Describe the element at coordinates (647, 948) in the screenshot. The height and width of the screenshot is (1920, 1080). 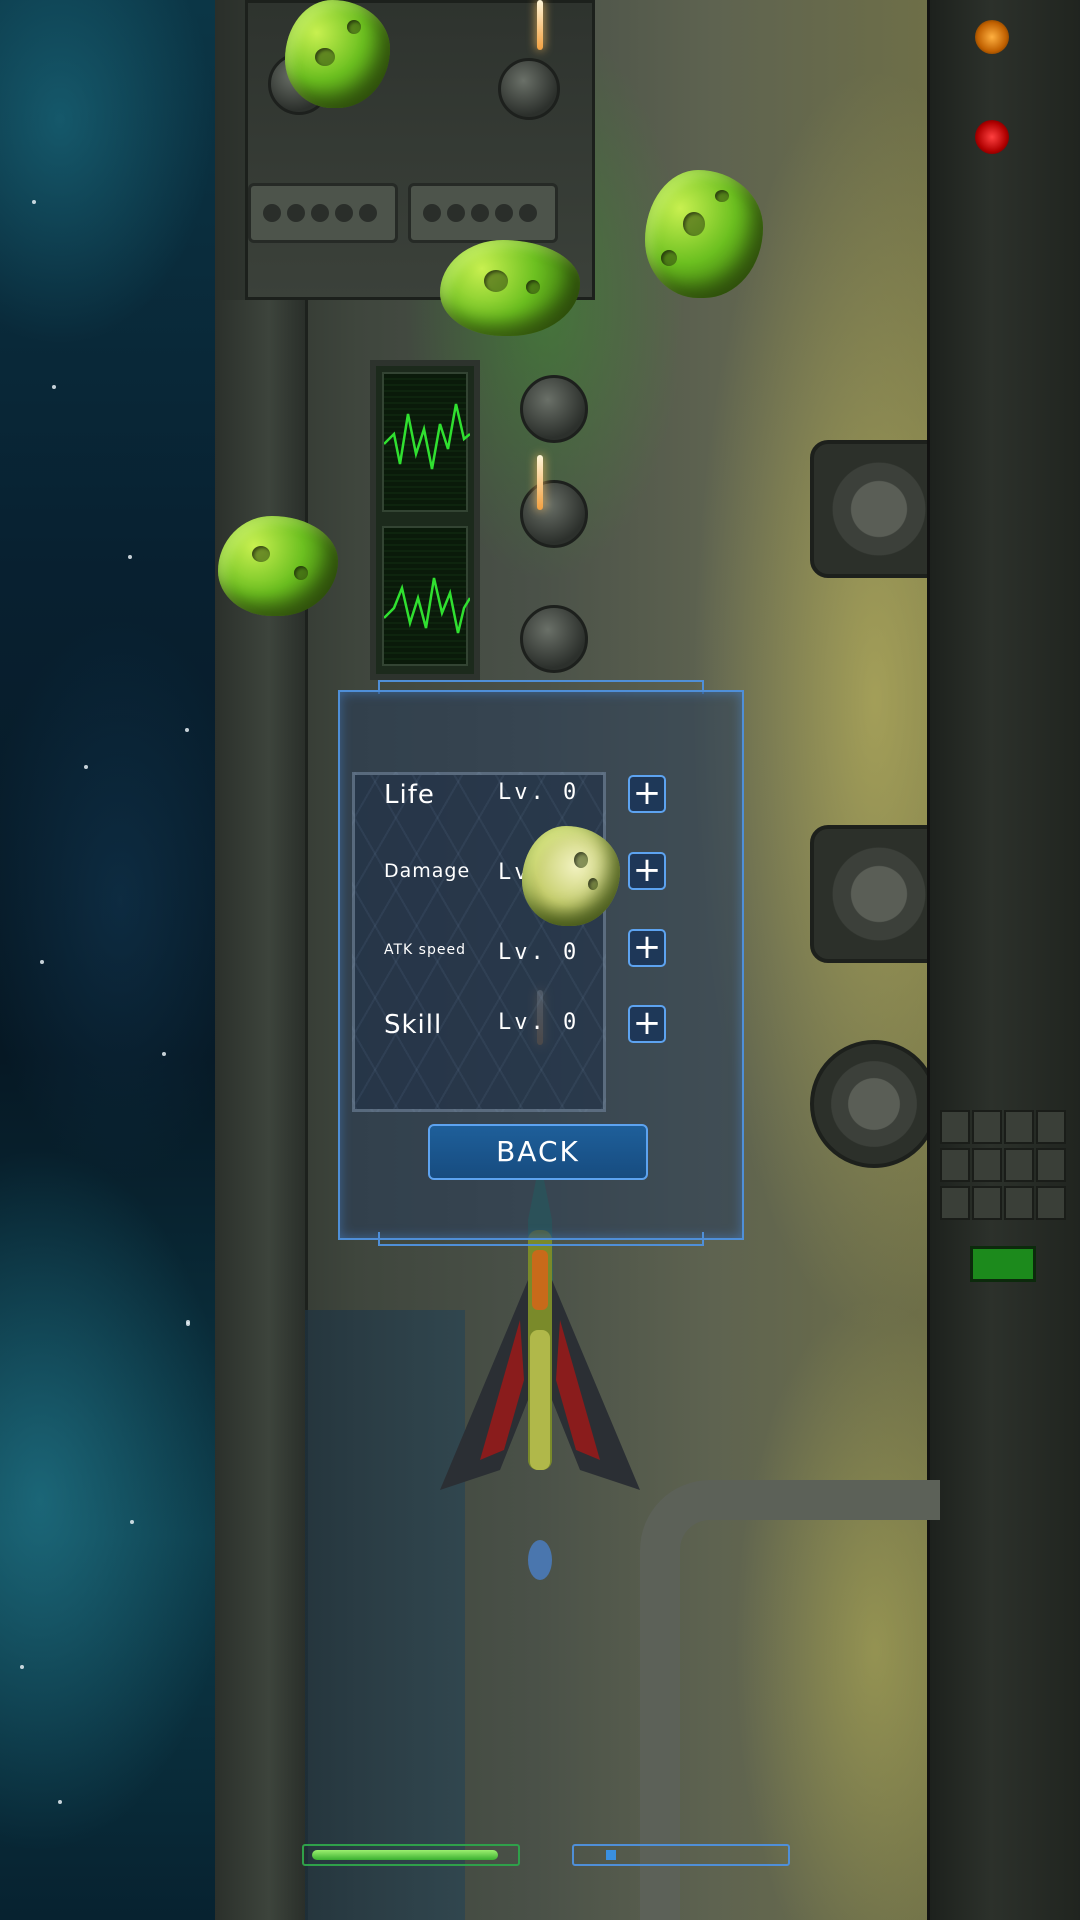
I see `upgrade-atk-speed-button: +` at that location.